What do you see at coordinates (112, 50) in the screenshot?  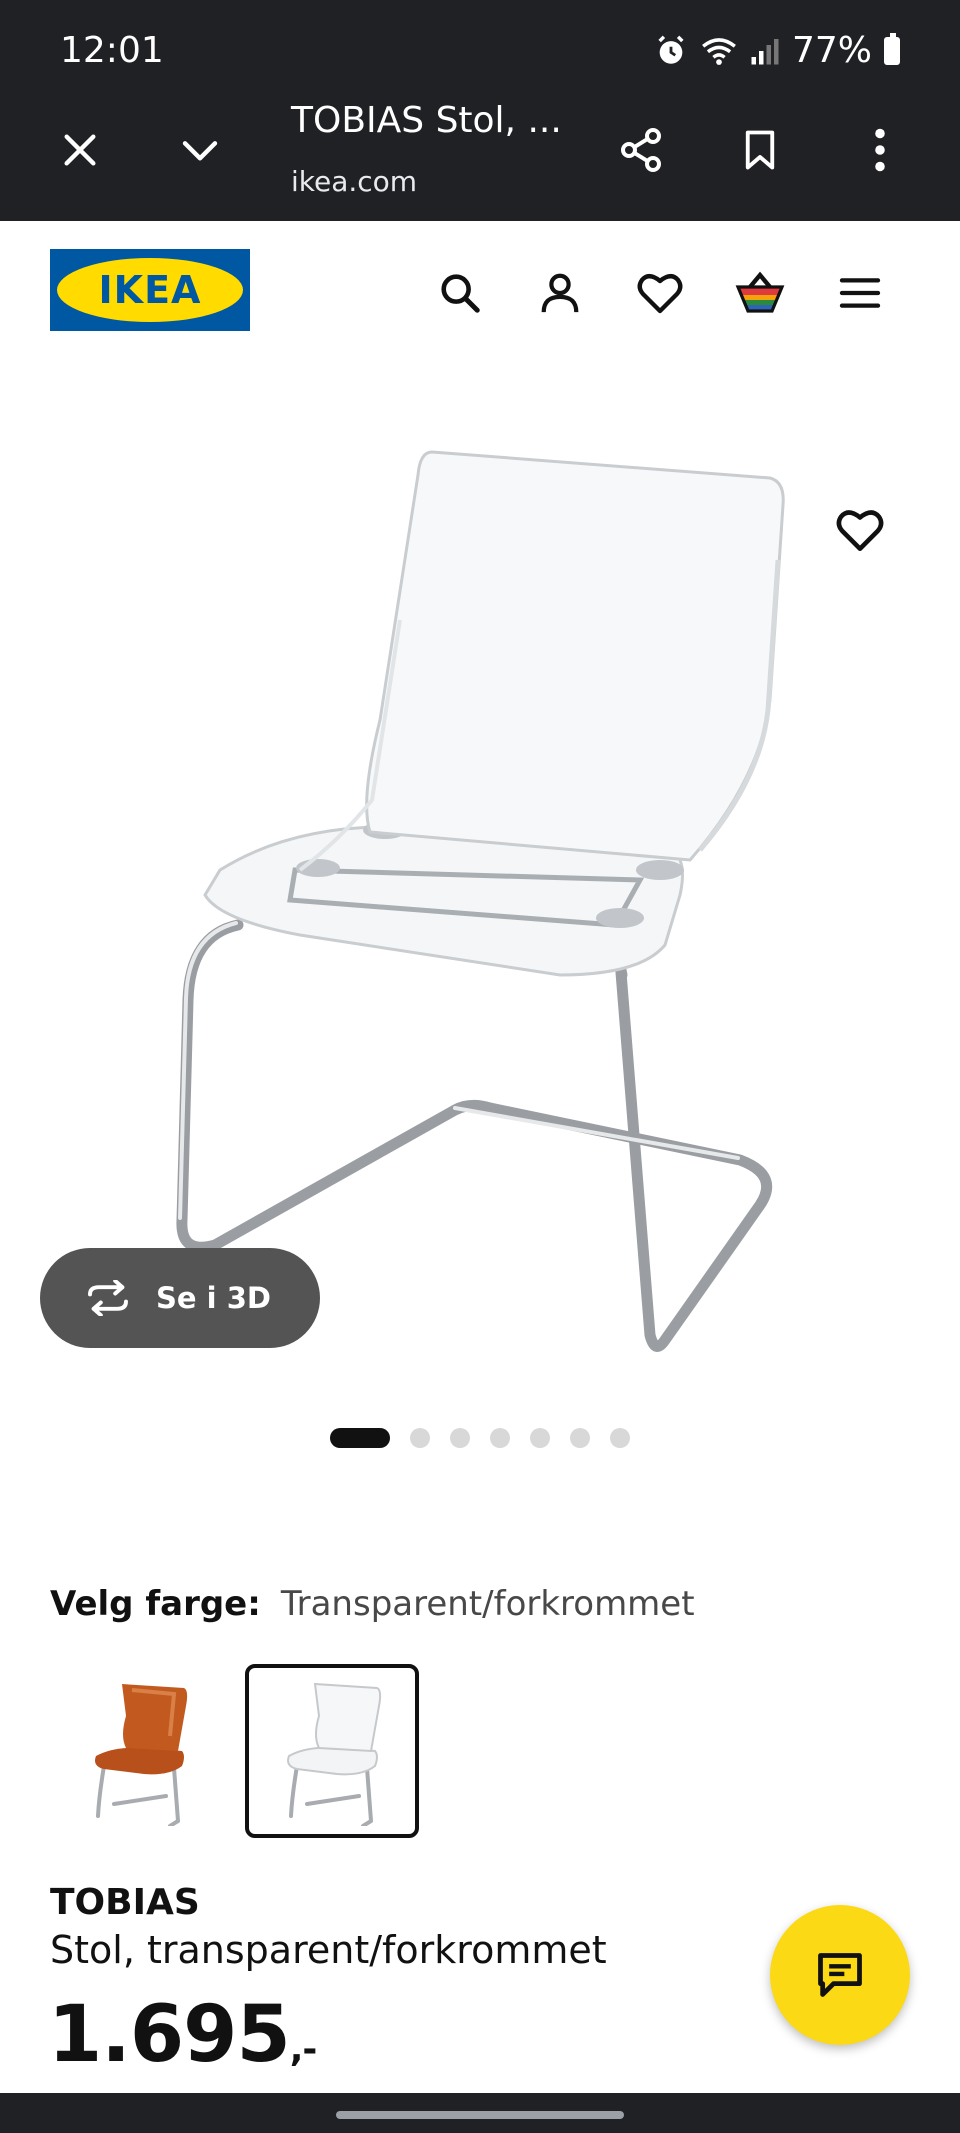 I see `status-time: 12:01` at bounding box center [112, 50].